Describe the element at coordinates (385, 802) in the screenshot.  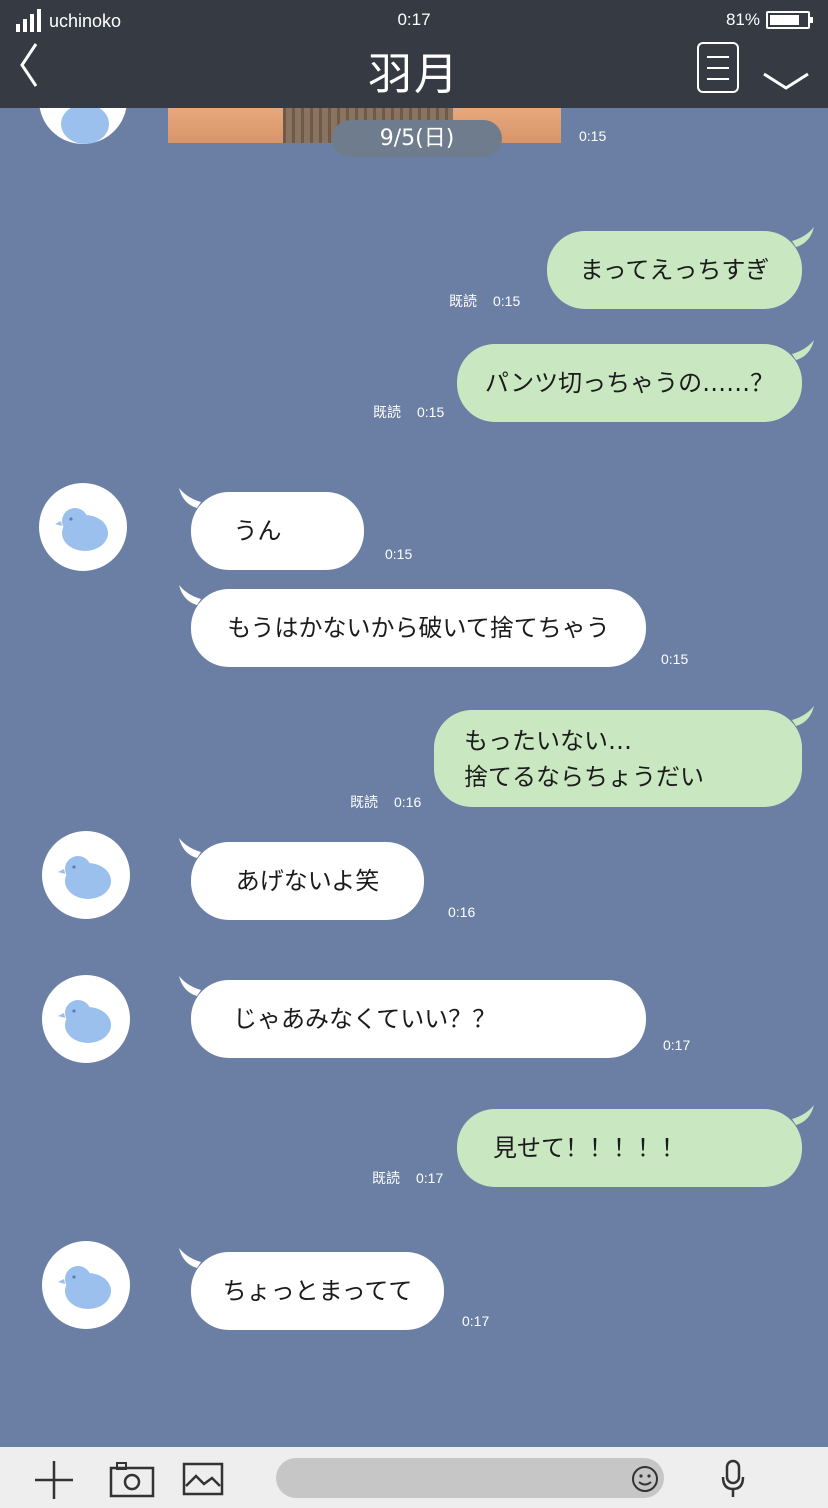
I see `message-meta: 既読 0:16` at that location.